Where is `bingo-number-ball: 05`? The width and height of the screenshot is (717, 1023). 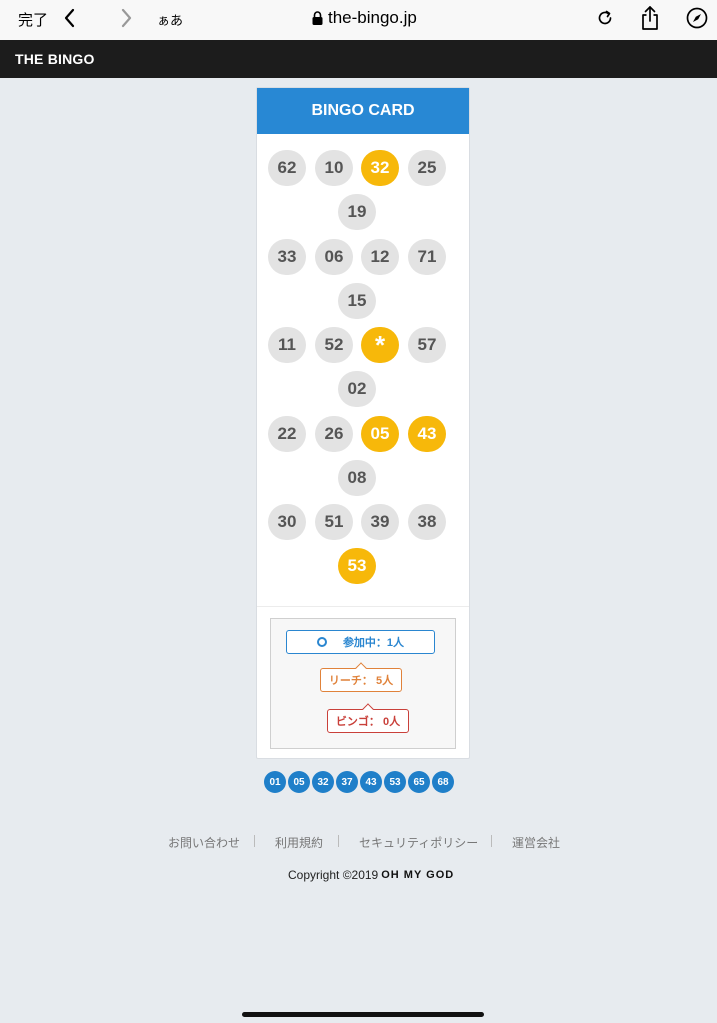
bingo-number-ball: 05 is located at coordinates (380, 433).